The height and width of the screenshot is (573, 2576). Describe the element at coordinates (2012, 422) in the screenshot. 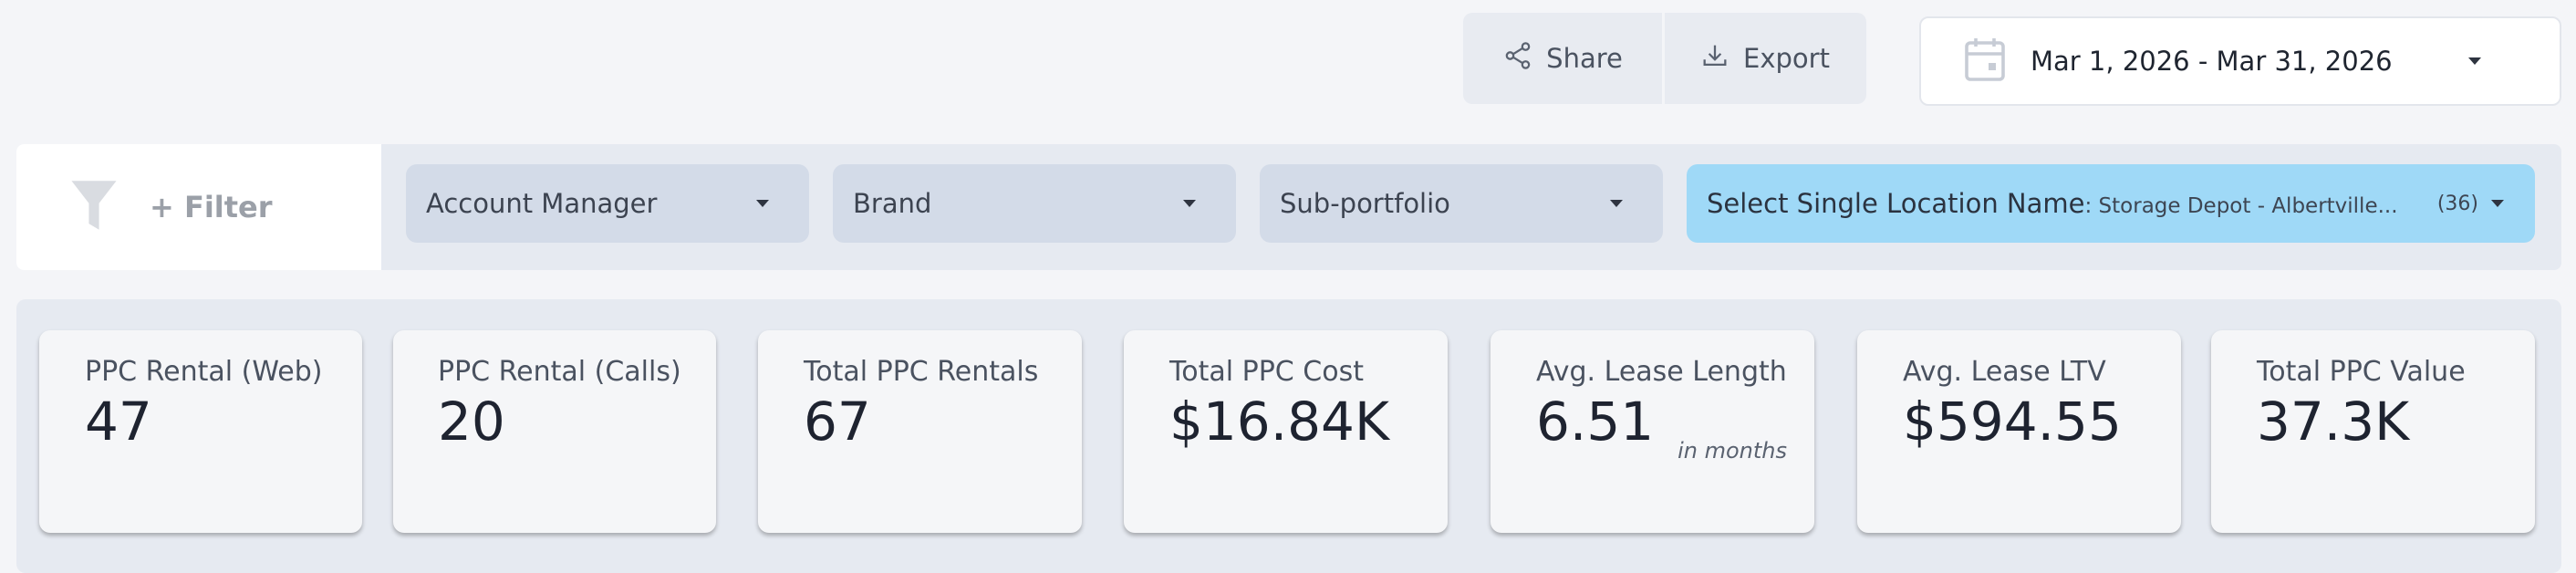

I see `kpi-value: $594.55` at that location.